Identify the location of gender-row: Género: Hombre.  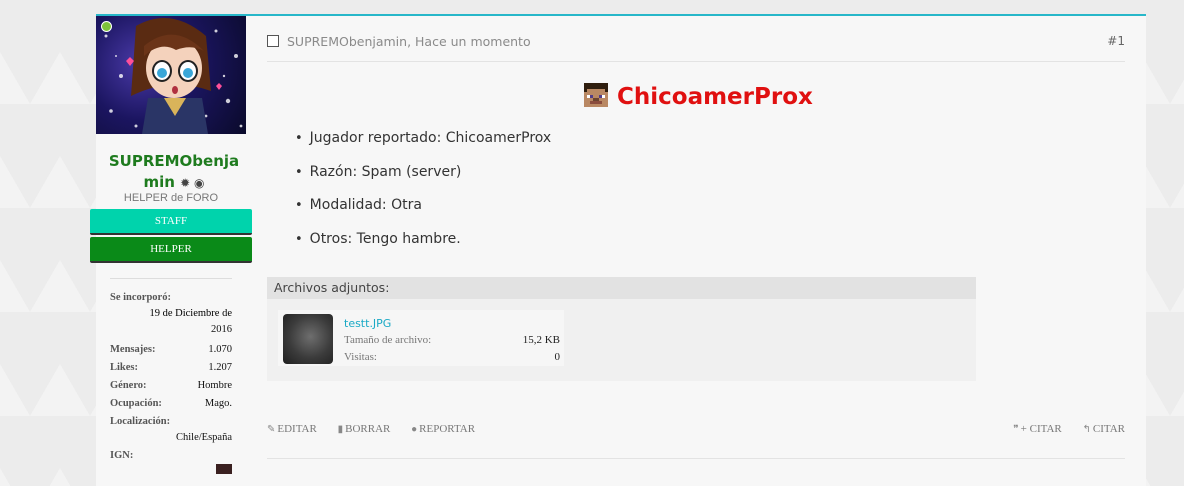
(171, 385).